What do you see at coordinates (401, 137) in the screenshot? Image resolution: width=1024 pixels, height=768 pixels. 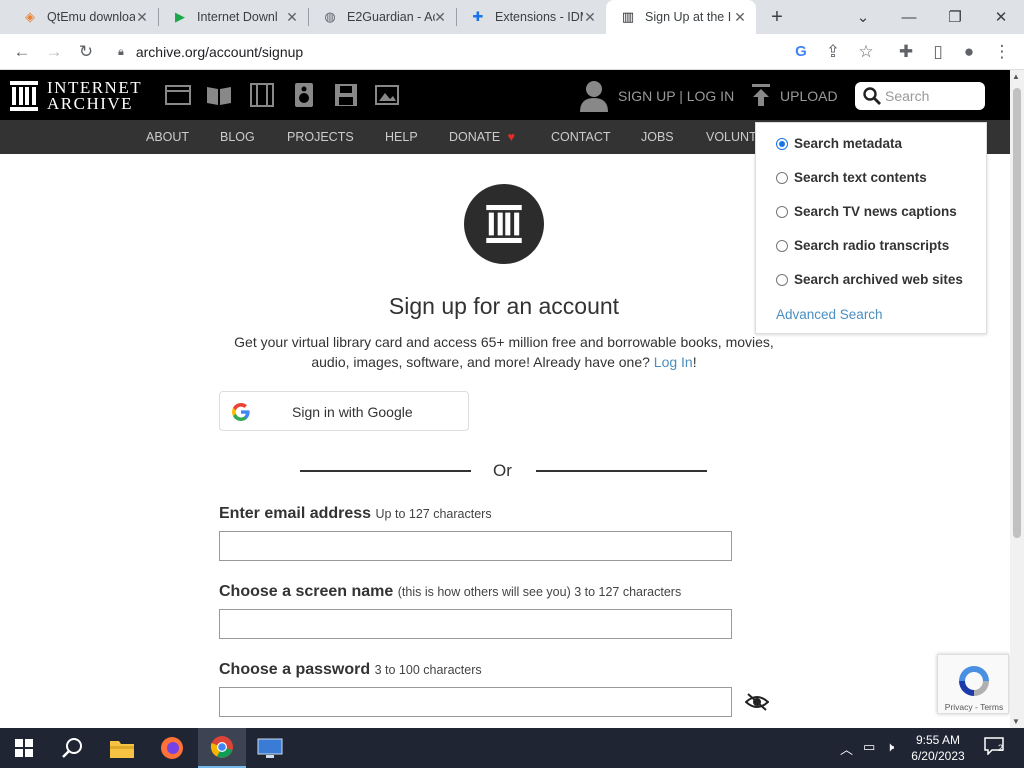 I see `nav-help: HELP` at bounding box center [401, 137].